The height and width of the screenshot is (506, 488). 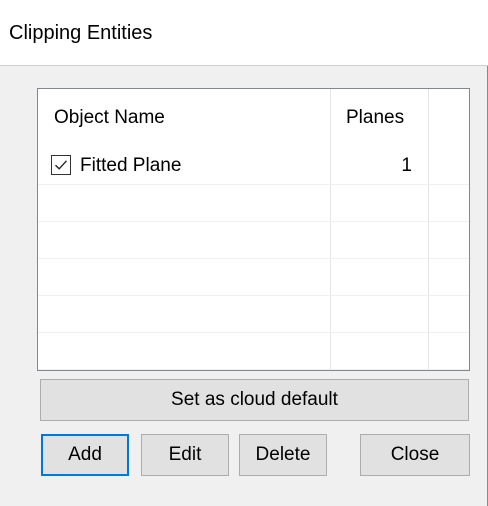 What do you see at coordinates (85, 455) in the screenshot?
I see `add-button: Add` at bounding box center [85, 455].